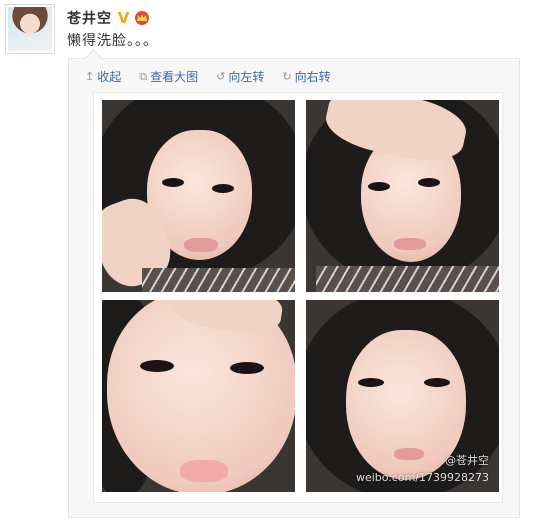 The width and height of the screenshot is (550, 524). What do you see at coordinates (208, 76) in the screenshot?
I see `media-toolbar: ↥ 收起 ⧉ 查看大图 ↺ 向左转 ↻ 向右转` at bounding box center [208, 76].